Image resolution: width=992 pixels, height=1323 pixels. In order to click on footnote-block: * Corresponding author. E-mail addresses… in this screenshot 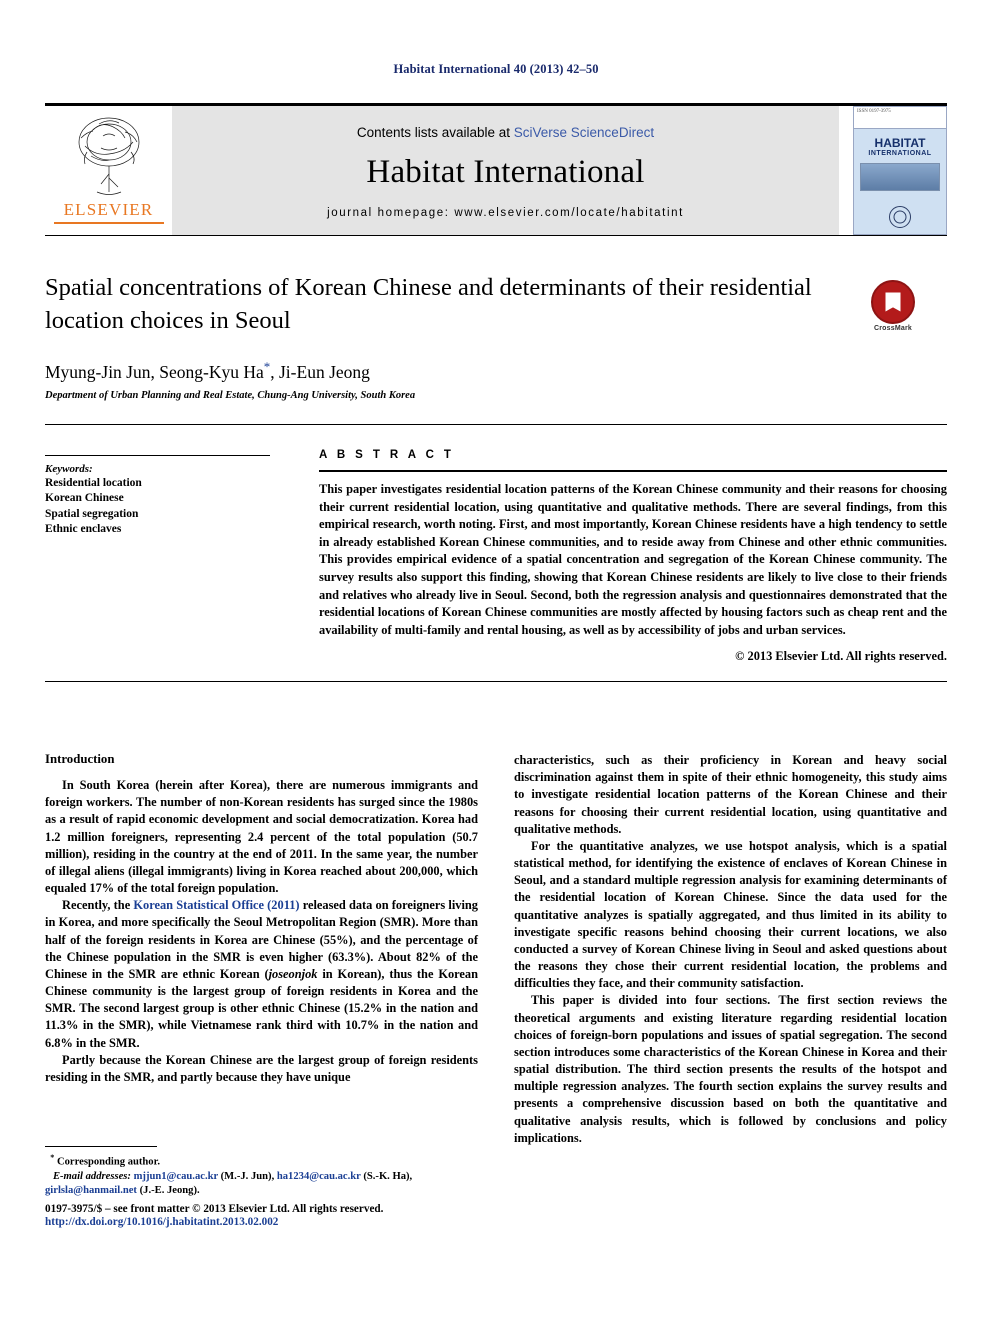, I will do `click(261, 1172)`.